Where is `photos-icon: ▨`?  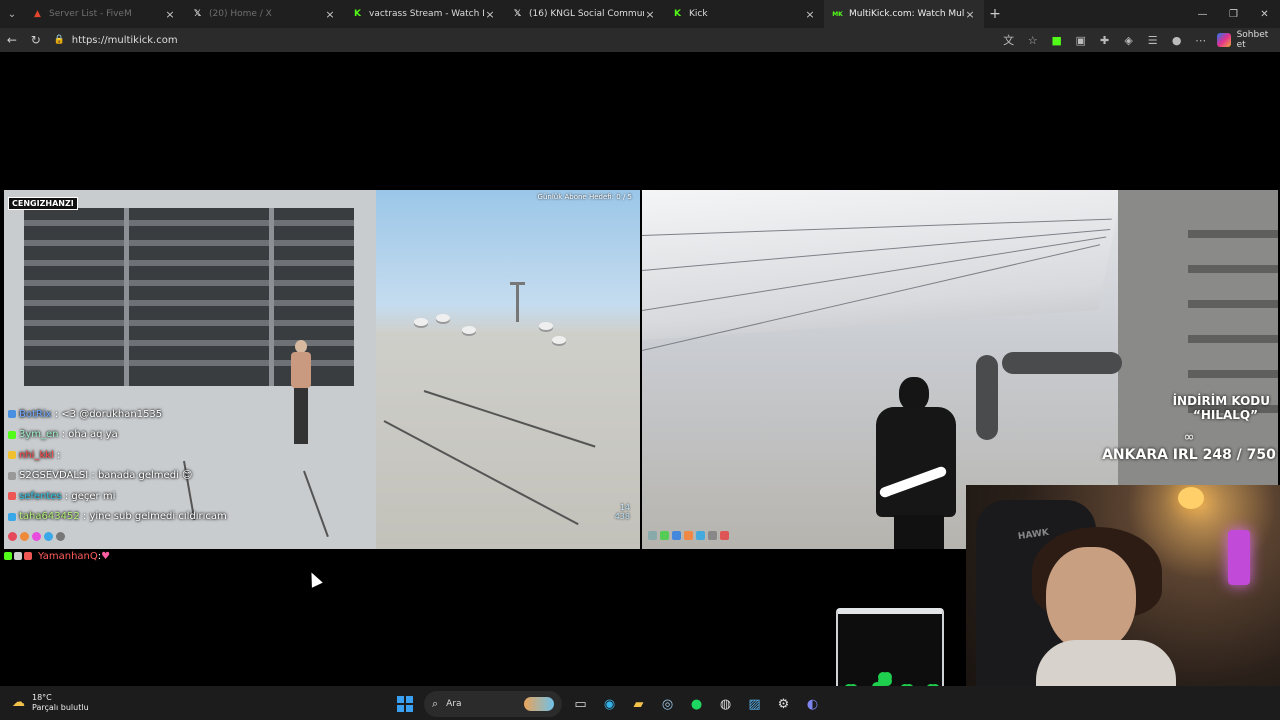
photos-icon: ▨ is located at coordinates (754, 704).